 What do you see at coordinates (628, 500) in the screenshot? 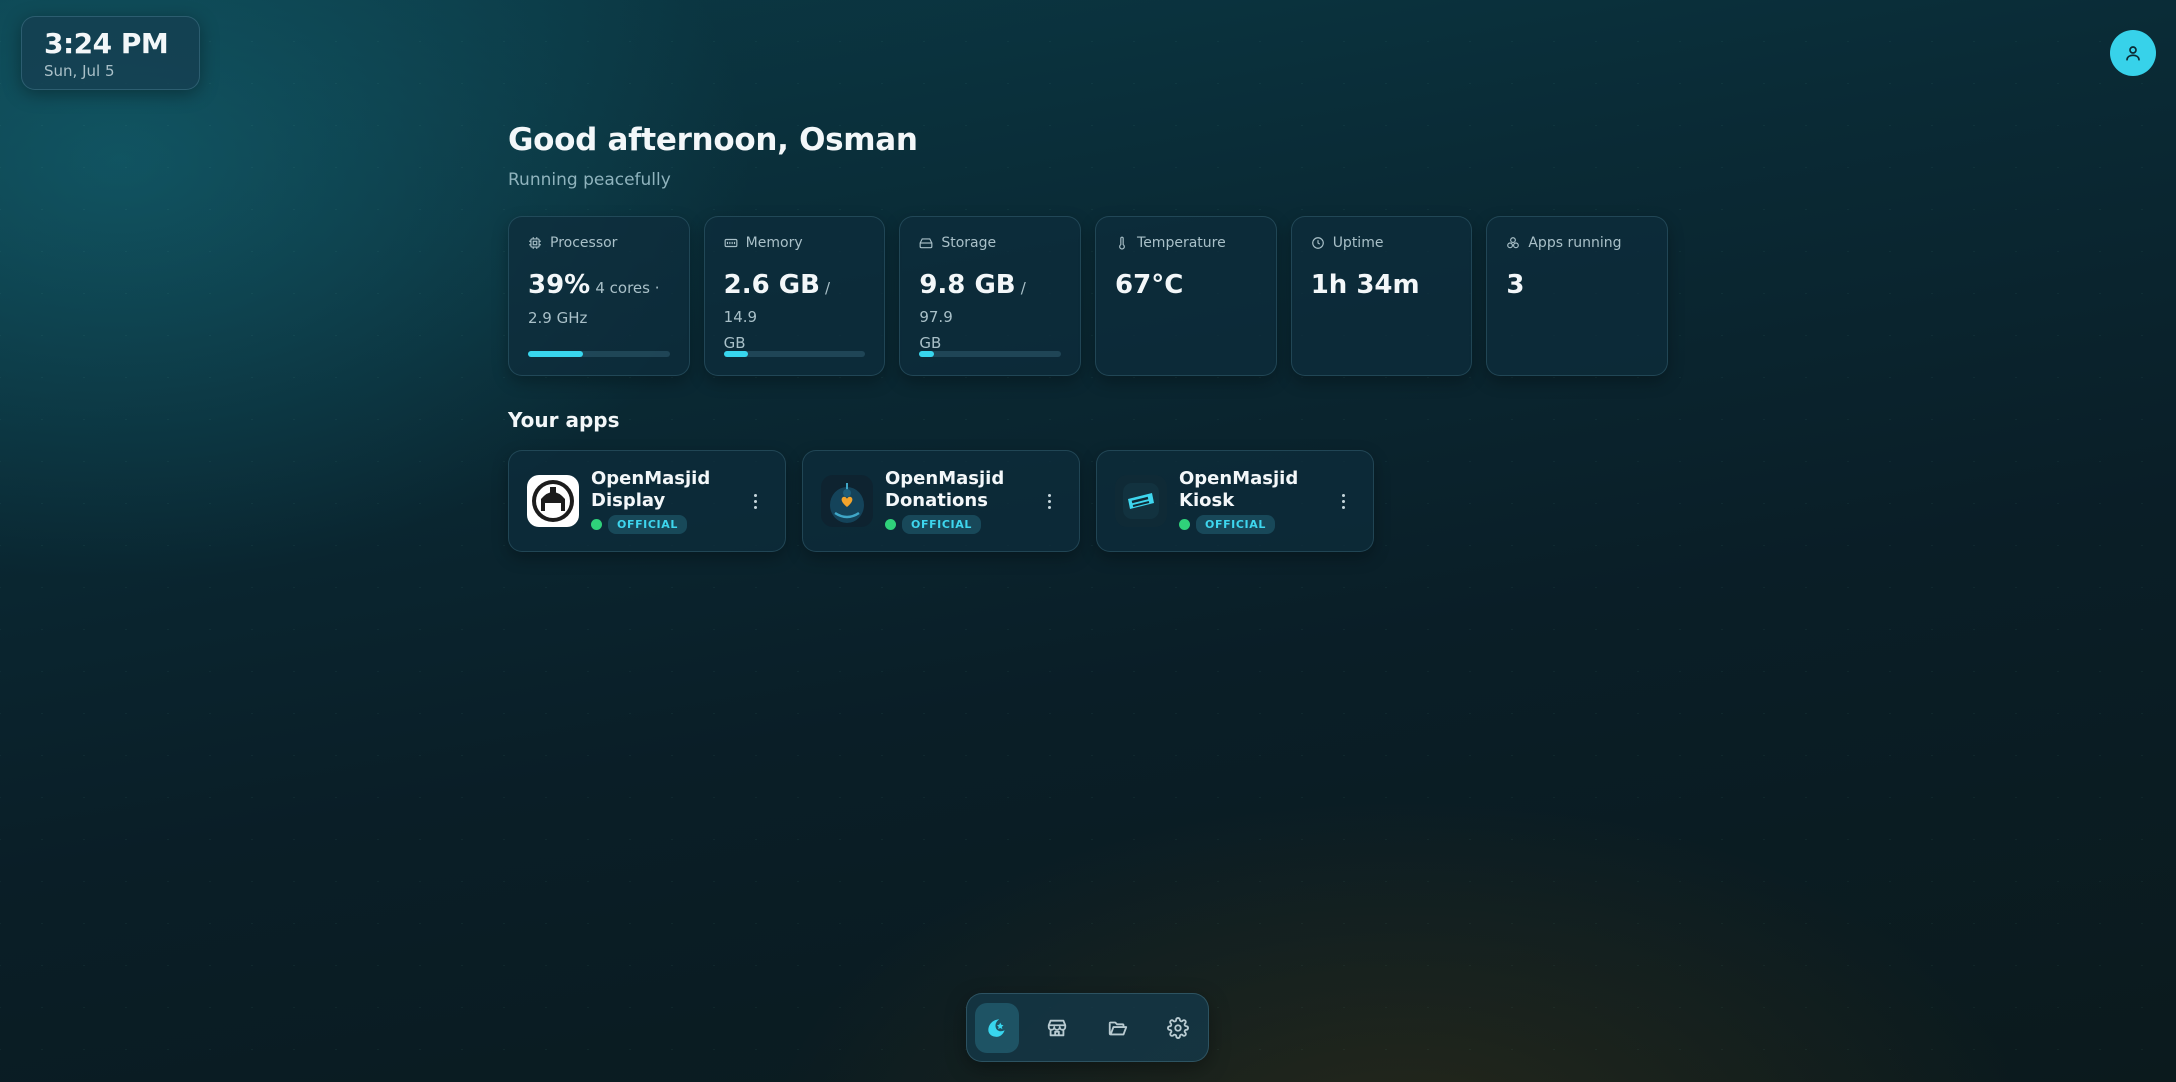
I see `app-name-line2: Display` at bounding box center [628, 500].